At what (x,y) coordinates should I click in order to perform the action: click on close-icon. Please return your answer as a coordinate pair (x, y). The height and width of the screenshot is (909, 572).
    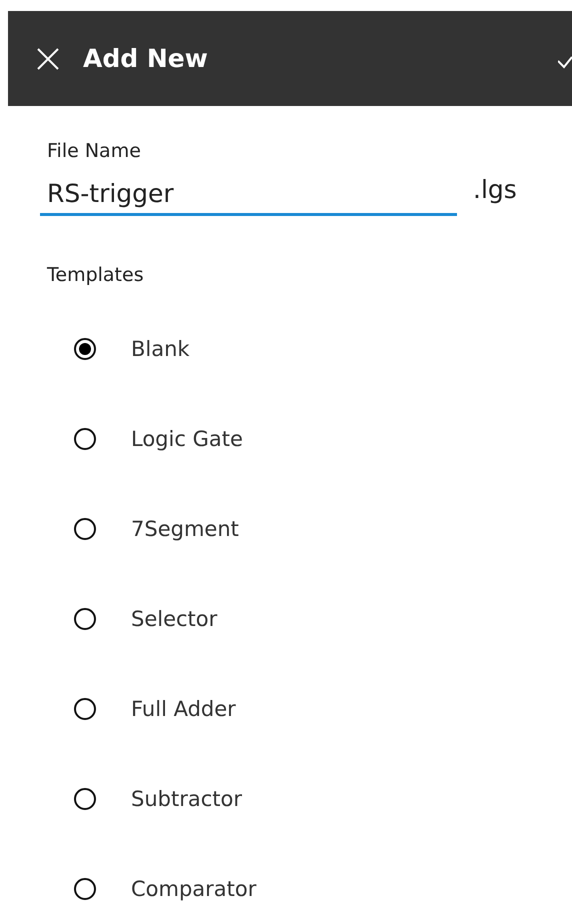
    Looking at the image, I should click on (48, 59).